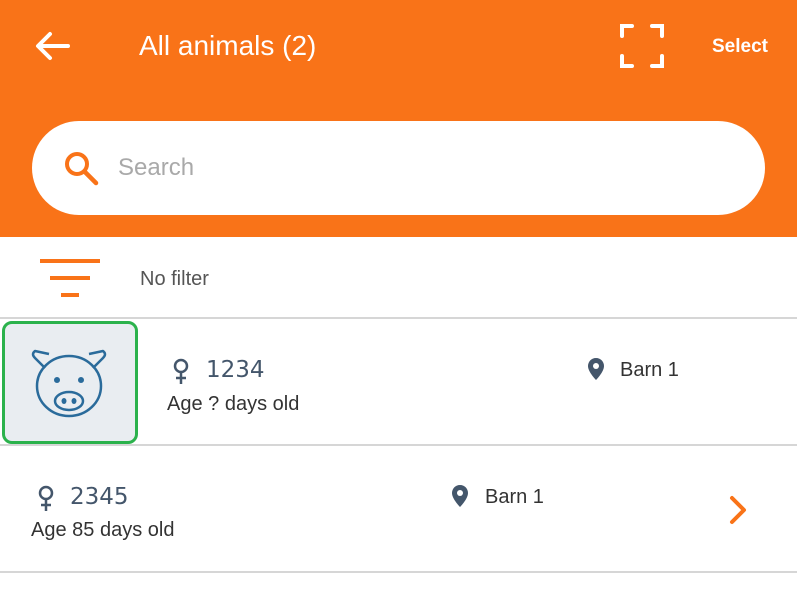  Describe the element at coordinates (82, 169) in the screenshot. I see `search-icon` at that location.